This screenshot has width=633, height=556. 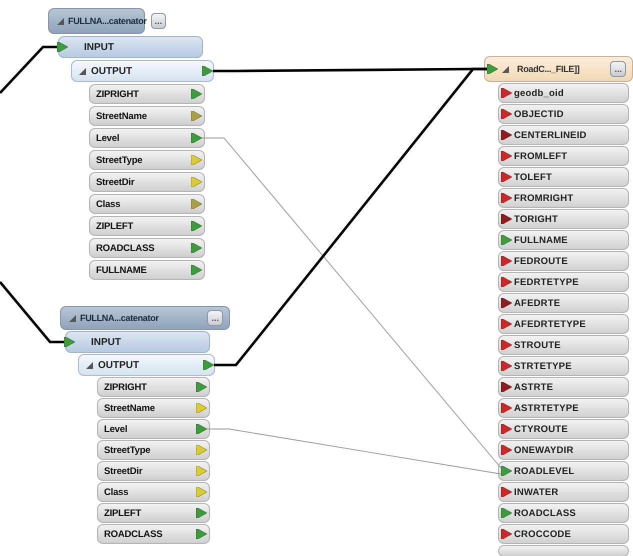 What do you see at coordinates (537, 345) in the screenshot?
I see `attribute-name: STROUTE` at bounding box center [537, 345].